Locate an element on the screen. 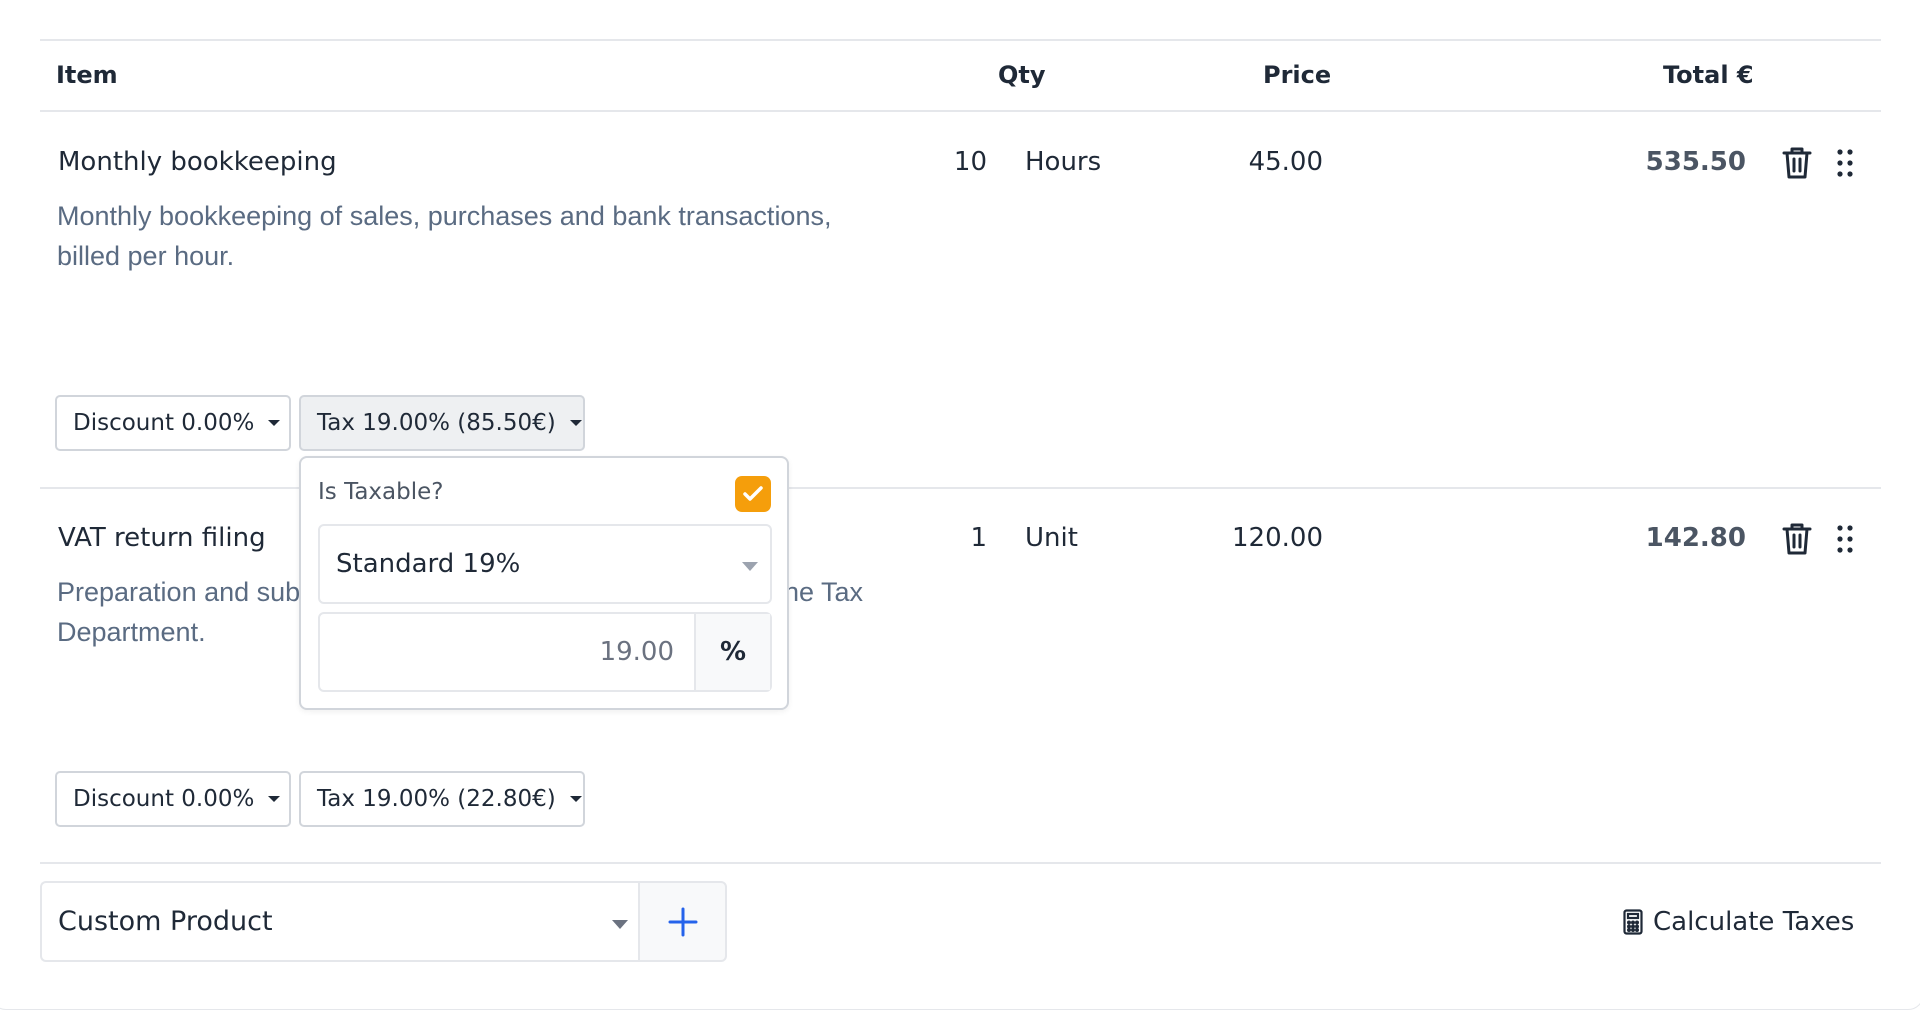  line-item-price: 120.00 is located at coordinates (1243, 538).